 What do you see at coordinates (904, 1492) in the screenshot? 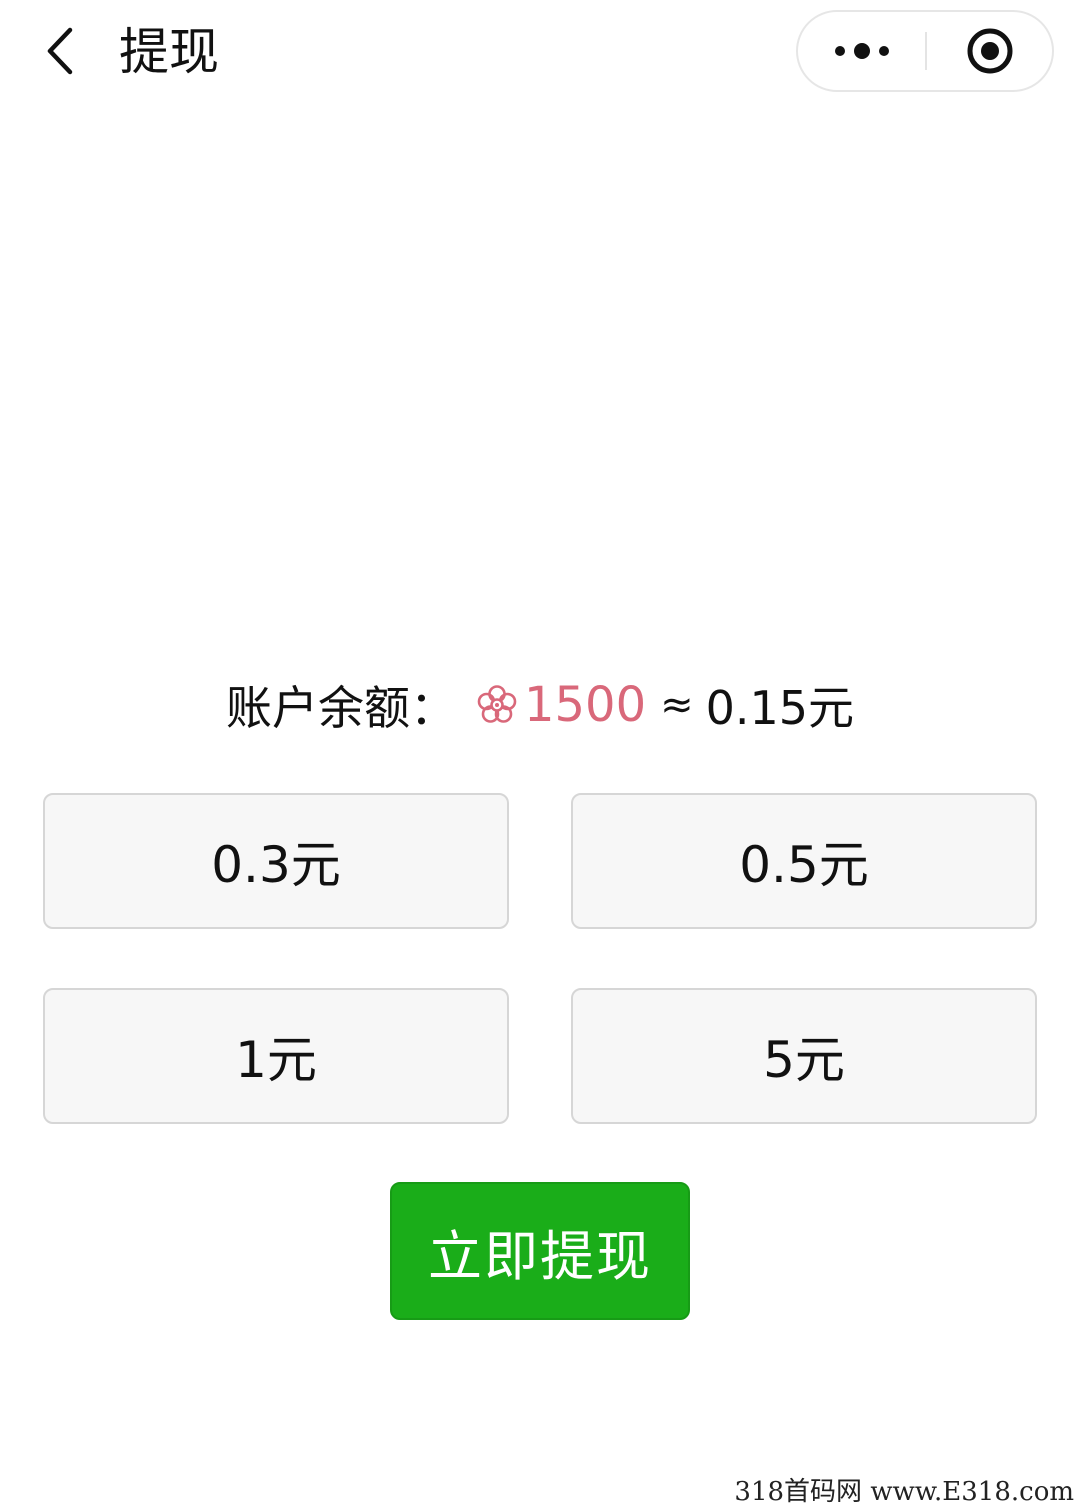
I see `site-watermark: 318首码网 www.E318.com` at bounding box center [904, 1492].